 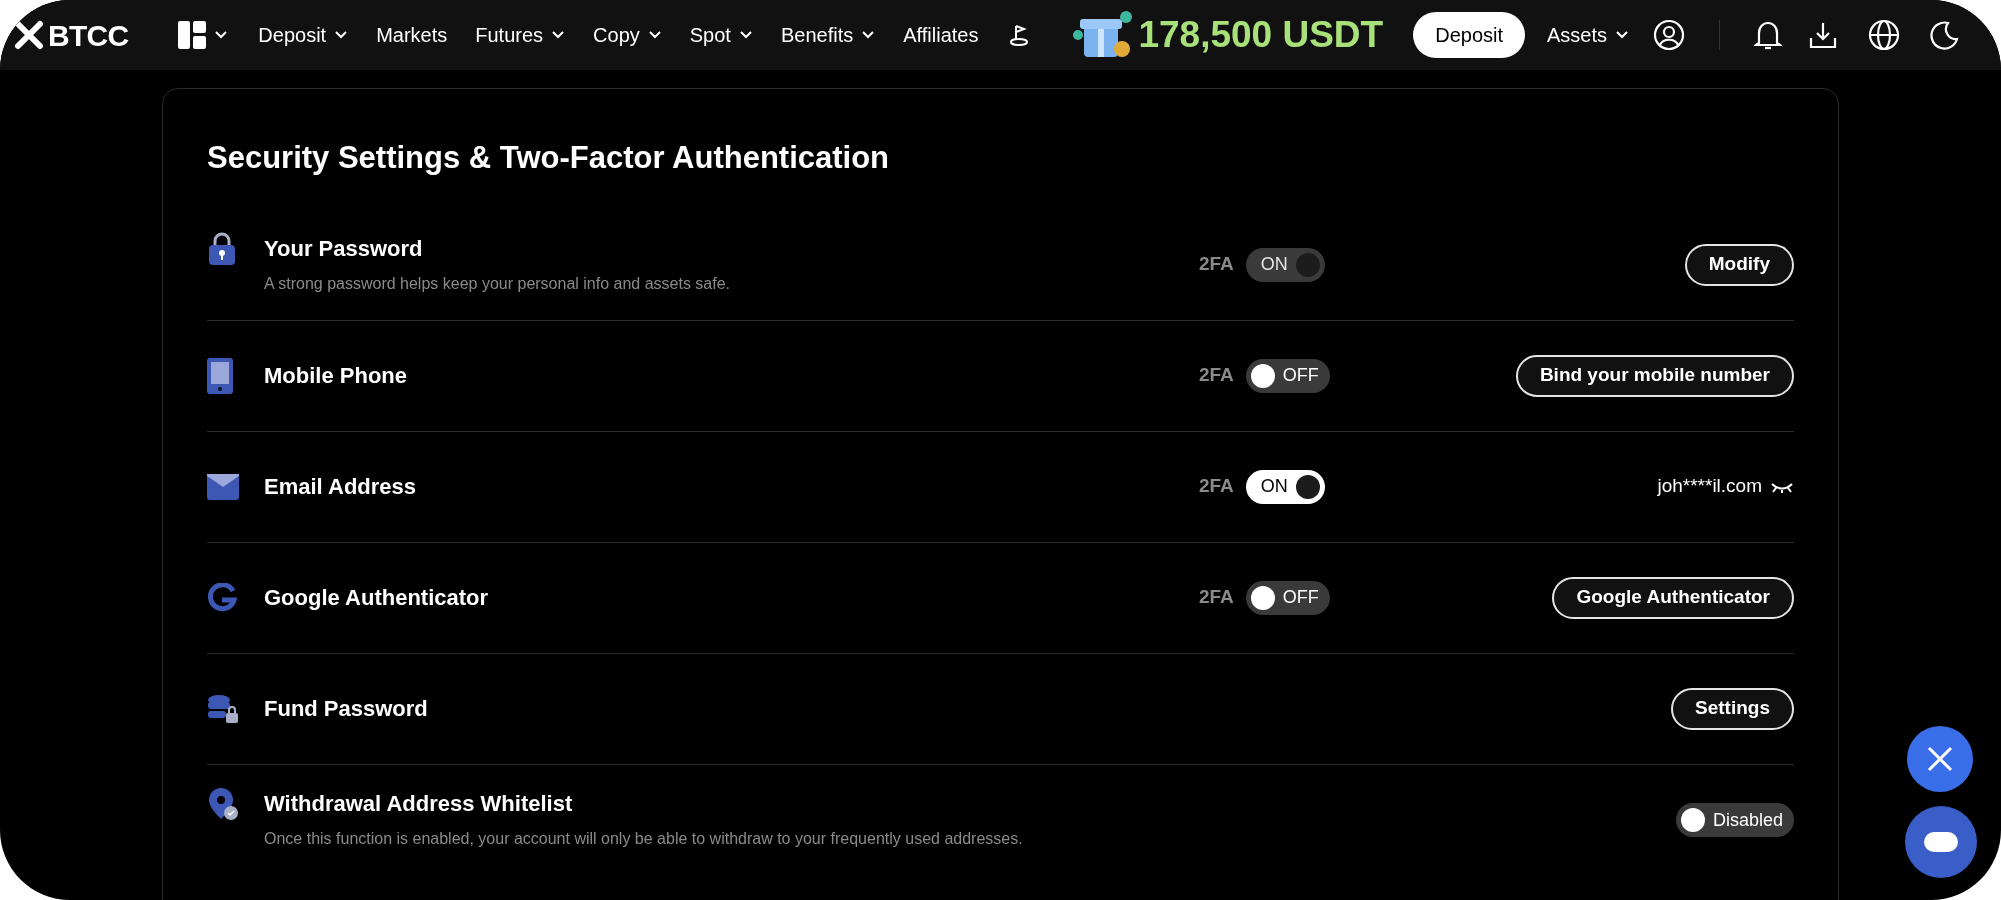 What do you see at coordinates (377, 597) in the screenshot?
I see `setting-label: Google Authenticator` at bounding box center [377, 597].